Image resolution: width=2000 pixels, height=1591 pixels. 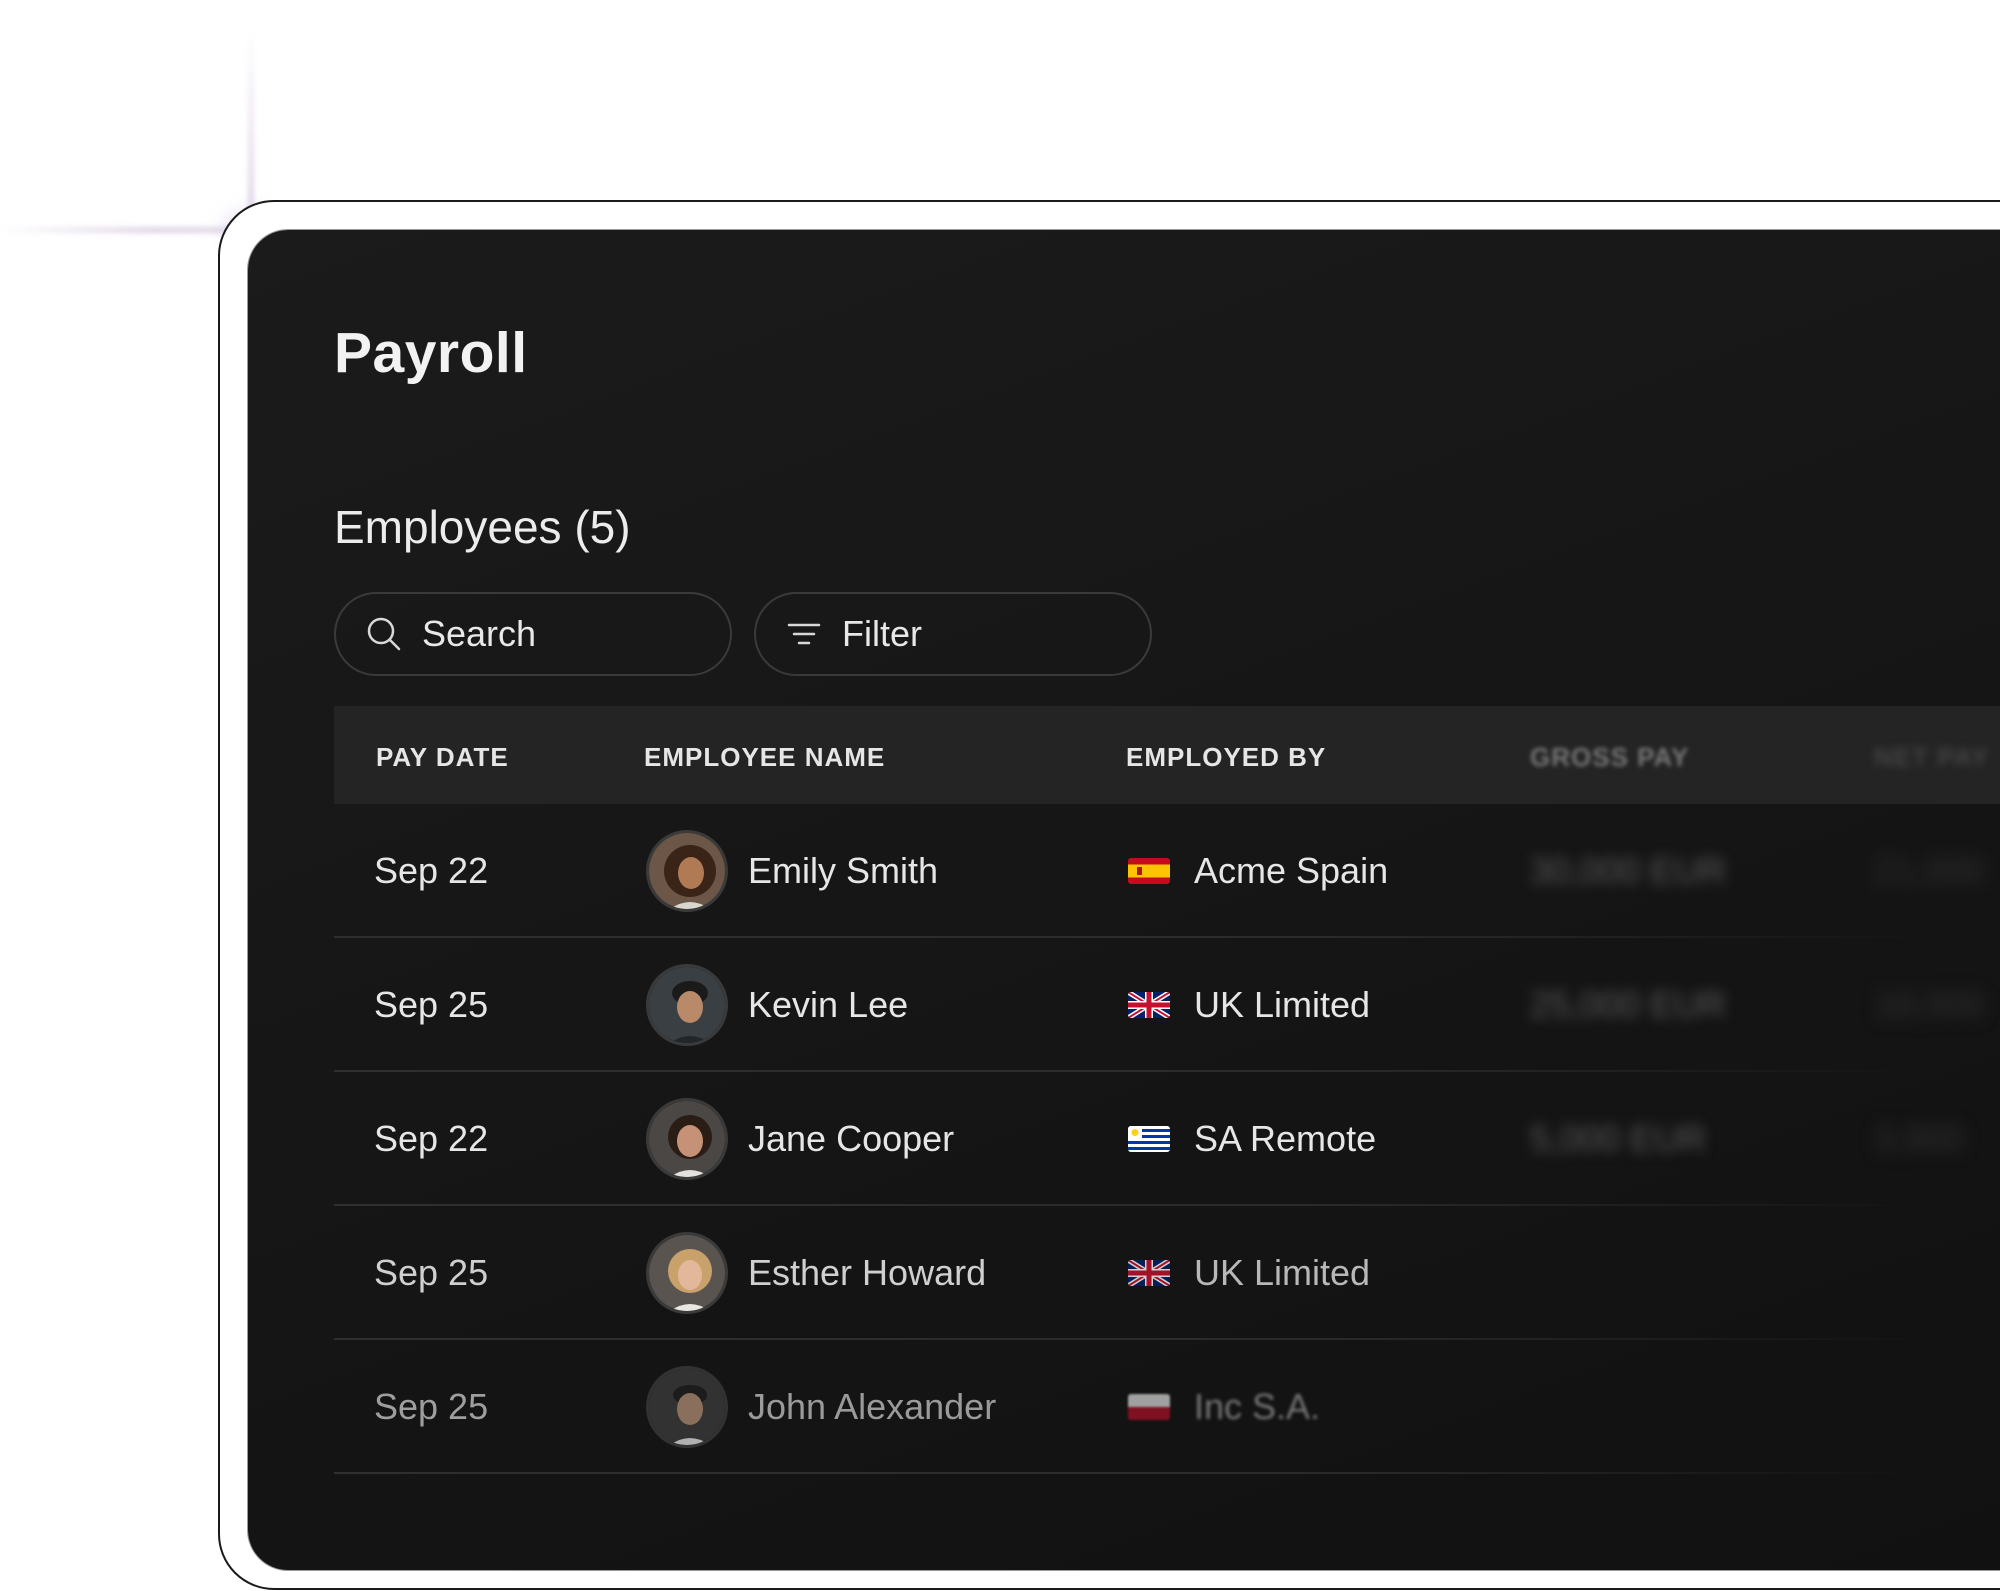 What do you see at coordinates (1285, 1138) in the screenshot?
I see `employer-name: SA Remote` at bounding box center [1285, 1138].